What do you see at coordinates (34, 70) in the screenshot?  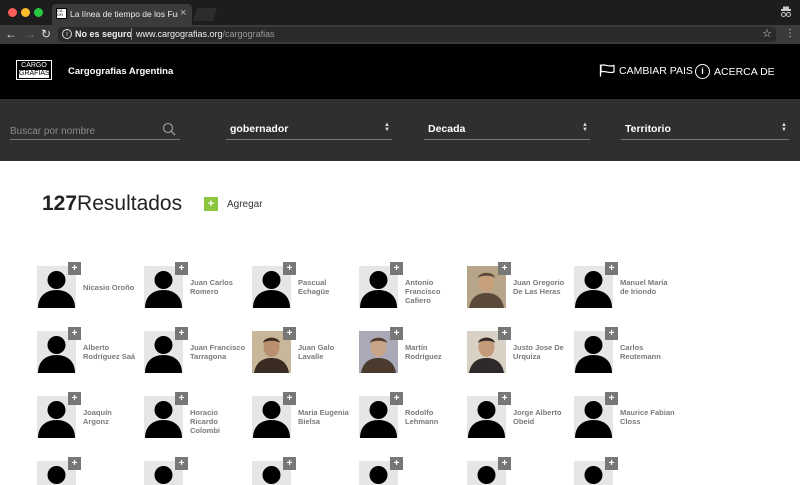 I see `site-logo: CARGO GRAFIAS` at bounding box center [34, 70].